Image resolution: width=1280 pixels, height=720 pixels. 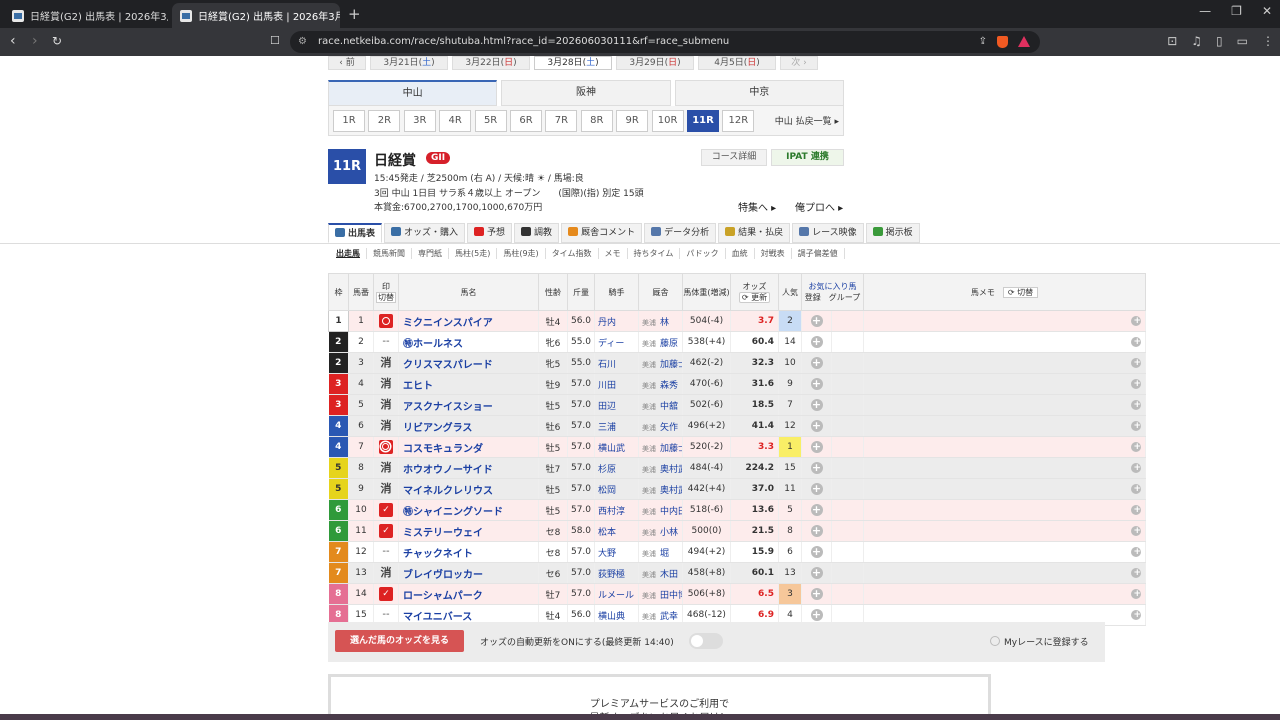 I want to click on horse-name-link: クリスマスパレード, so click(x=468, y=363).